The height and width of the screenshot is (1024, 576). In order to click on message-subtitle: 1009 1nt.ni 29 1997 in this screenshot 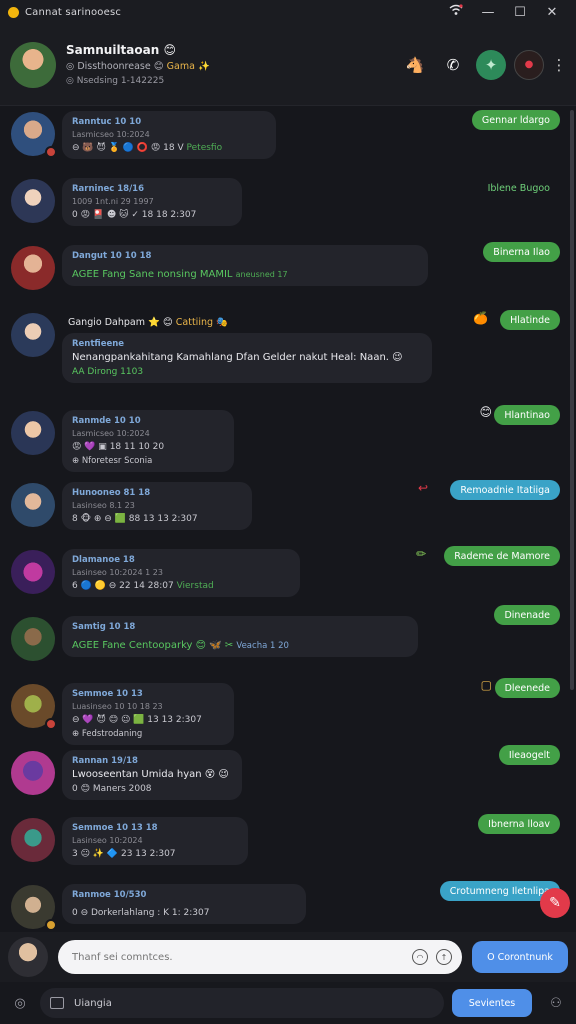, I will do `click(113, 201)`.